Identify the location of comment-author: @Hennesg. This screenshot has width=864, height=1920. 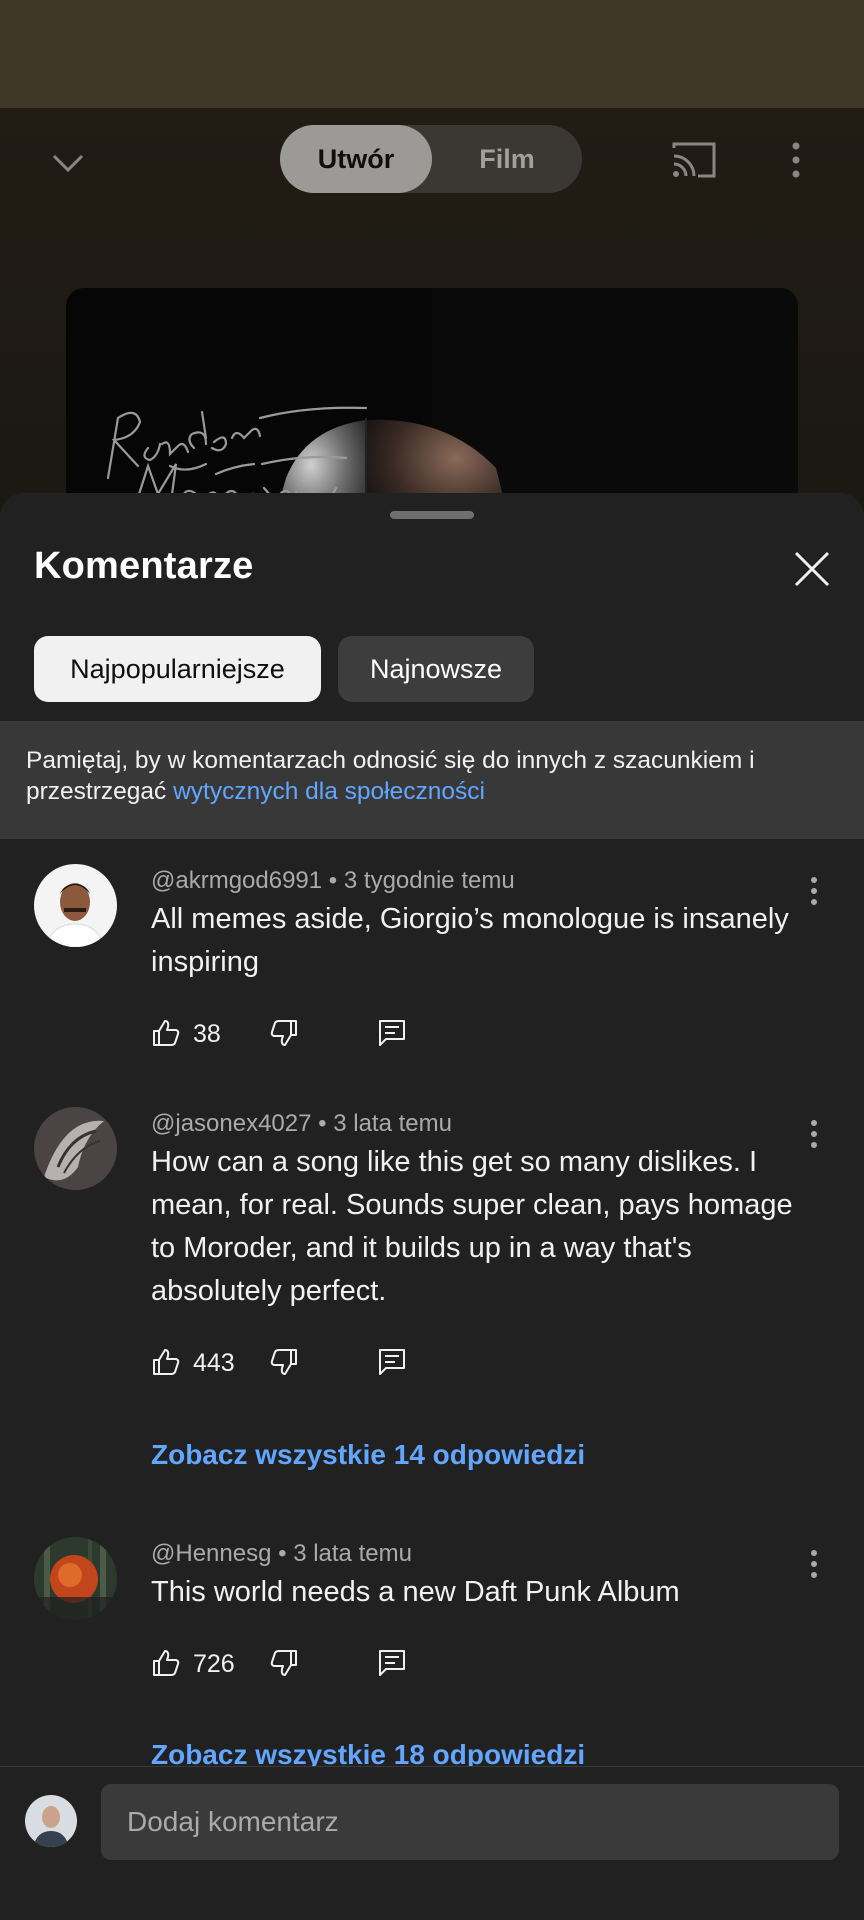
(211, 1553).